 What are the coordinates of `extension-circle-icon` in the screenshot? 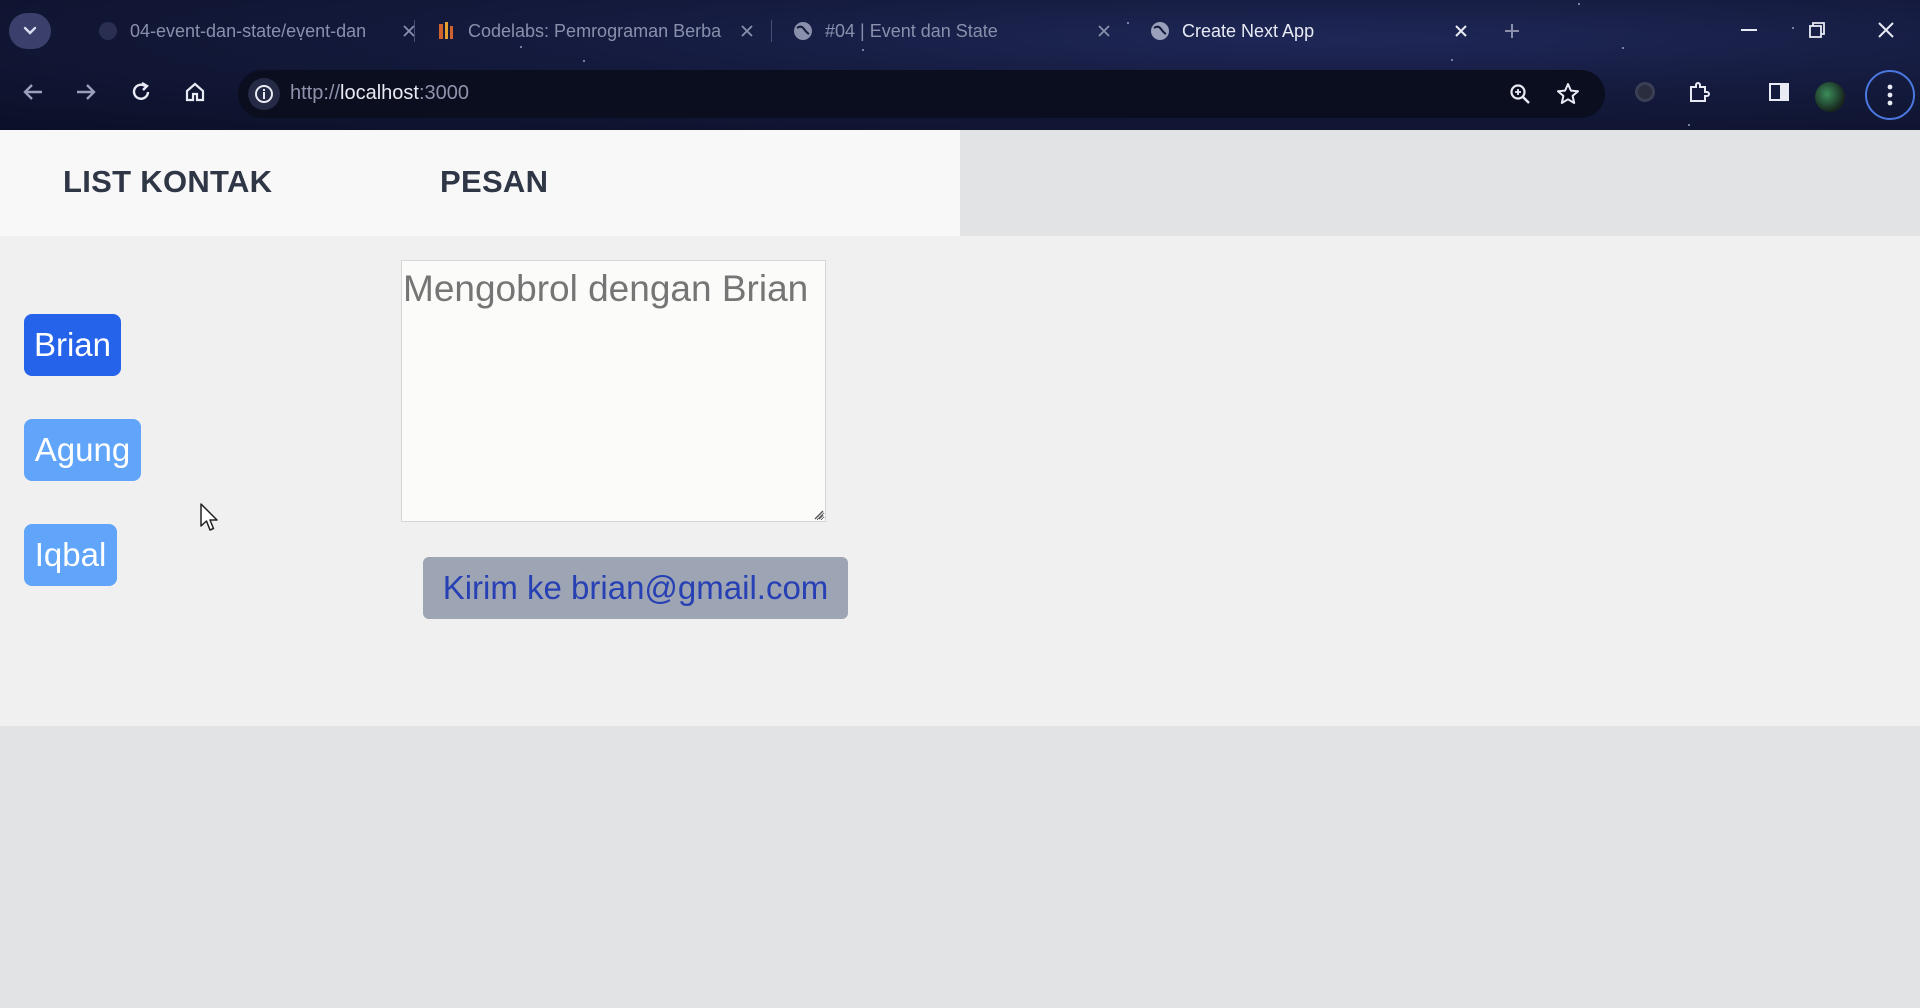 It's located at (1645, 92).